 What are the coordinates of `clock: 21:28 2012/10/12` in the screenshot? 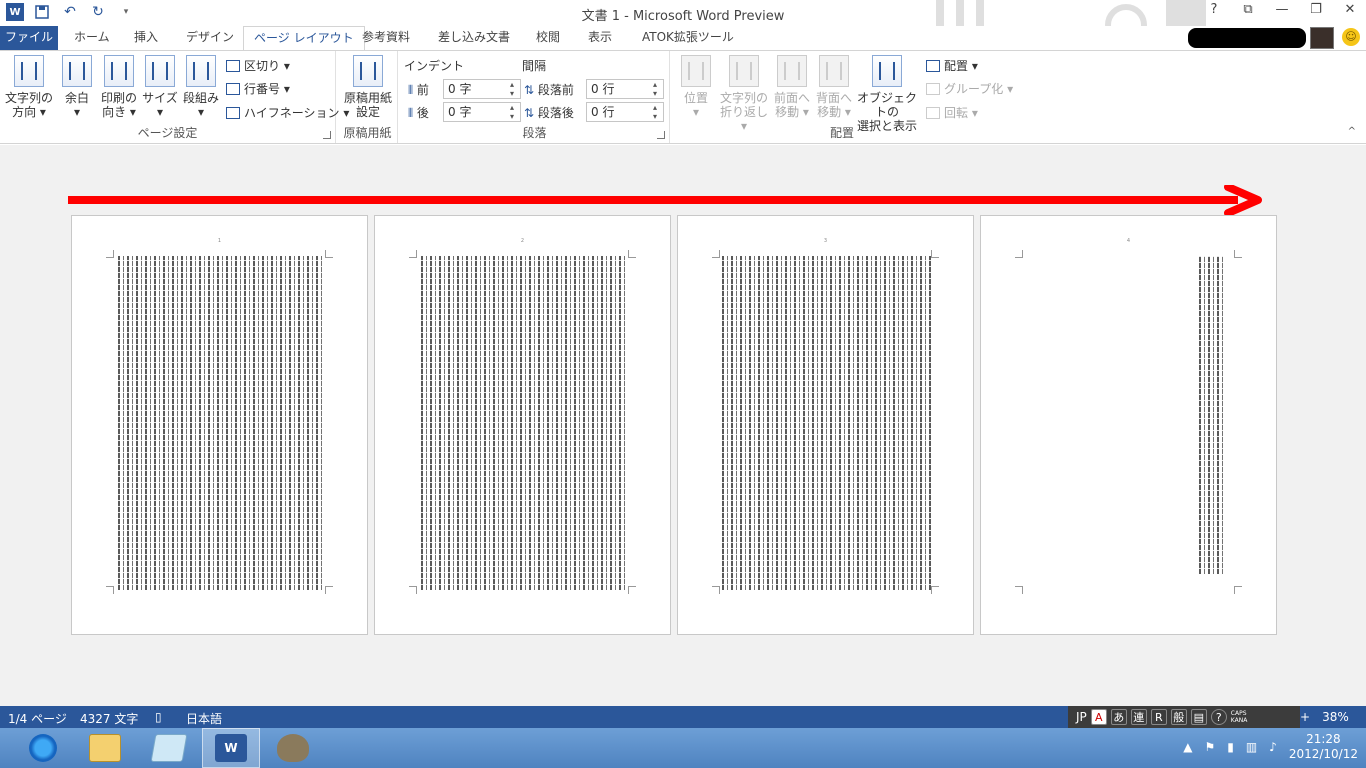 It's located at (1323, 747).